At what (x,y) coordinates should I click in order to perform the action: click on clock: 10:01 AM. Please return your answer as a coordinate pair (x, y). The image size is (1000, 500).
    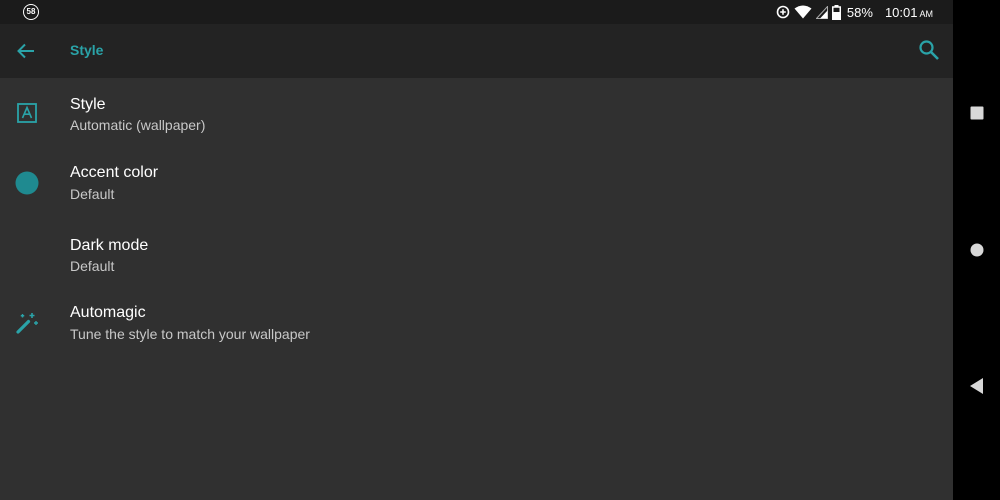
    Looking at the image, I should click on (909, 12).